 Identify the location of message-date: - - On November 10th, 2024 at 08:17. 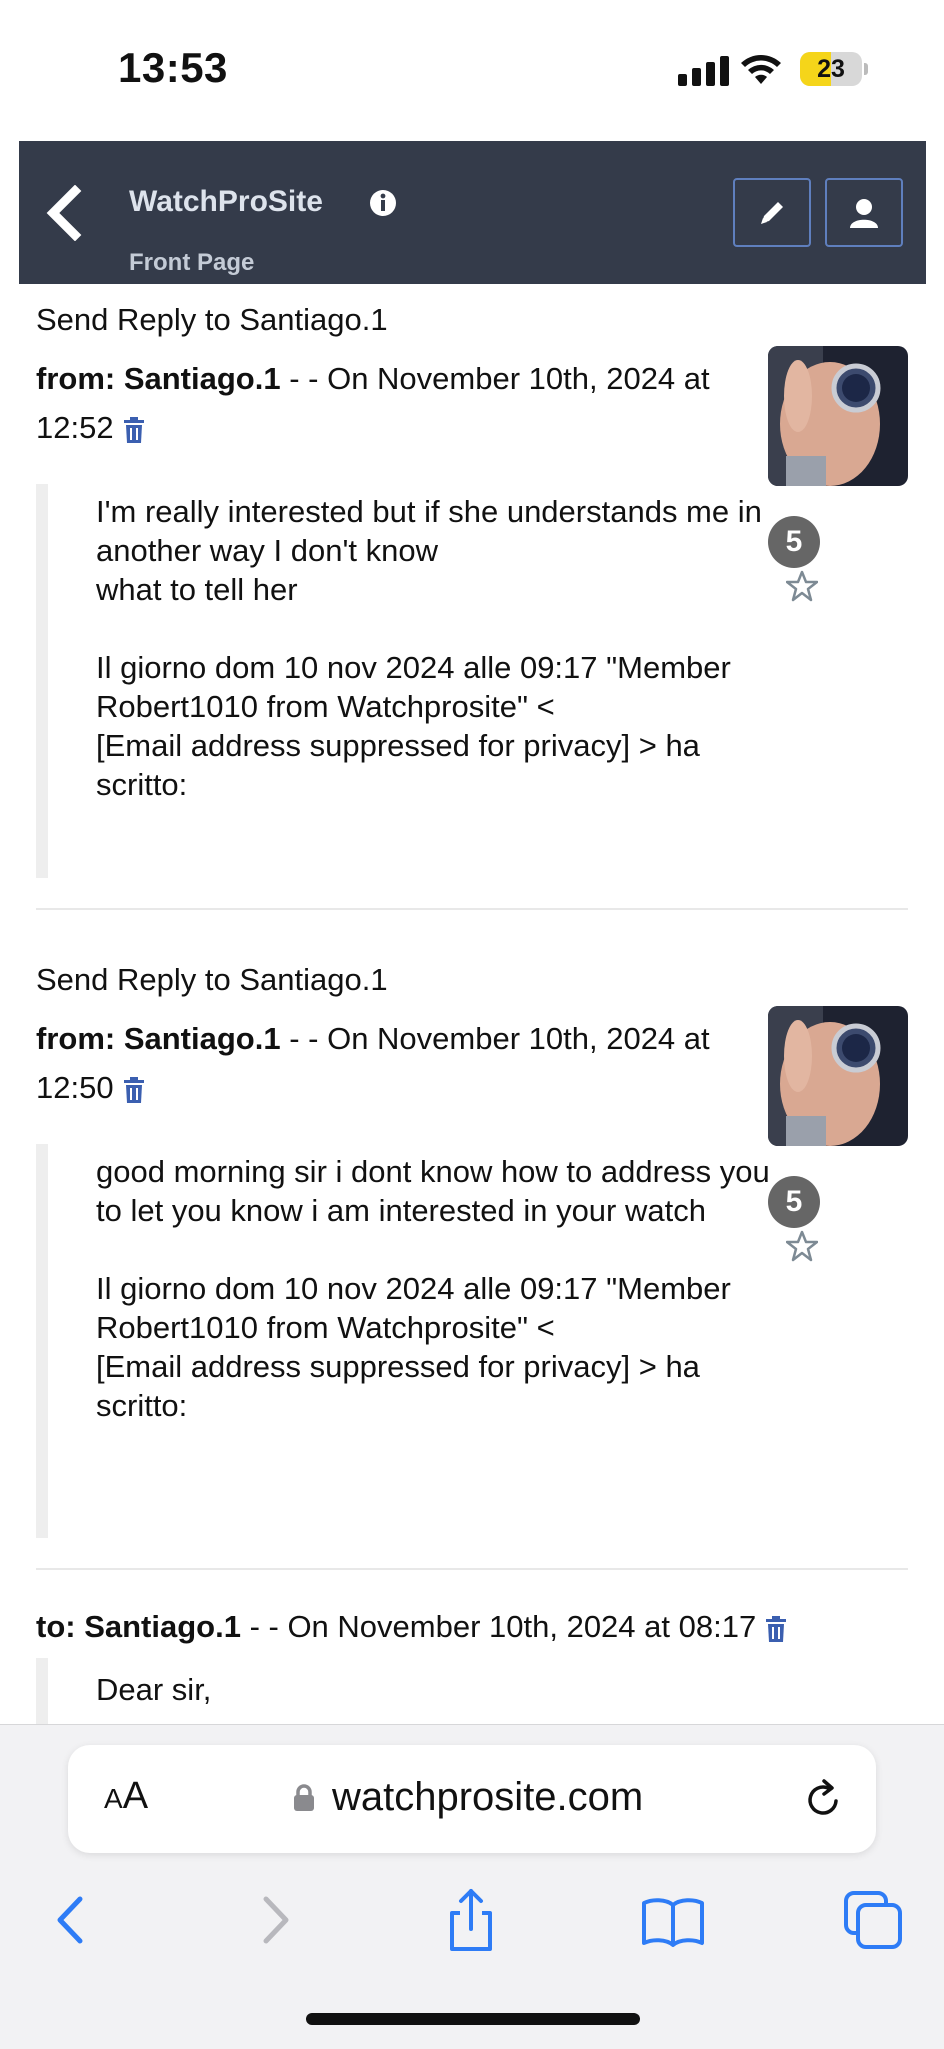
(498, 1626).